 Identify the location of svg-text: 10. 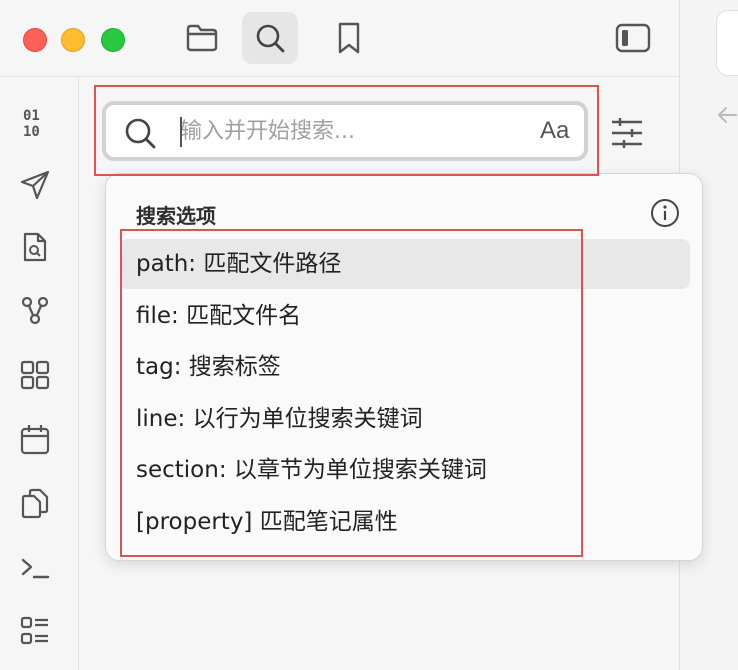
(31, 132).